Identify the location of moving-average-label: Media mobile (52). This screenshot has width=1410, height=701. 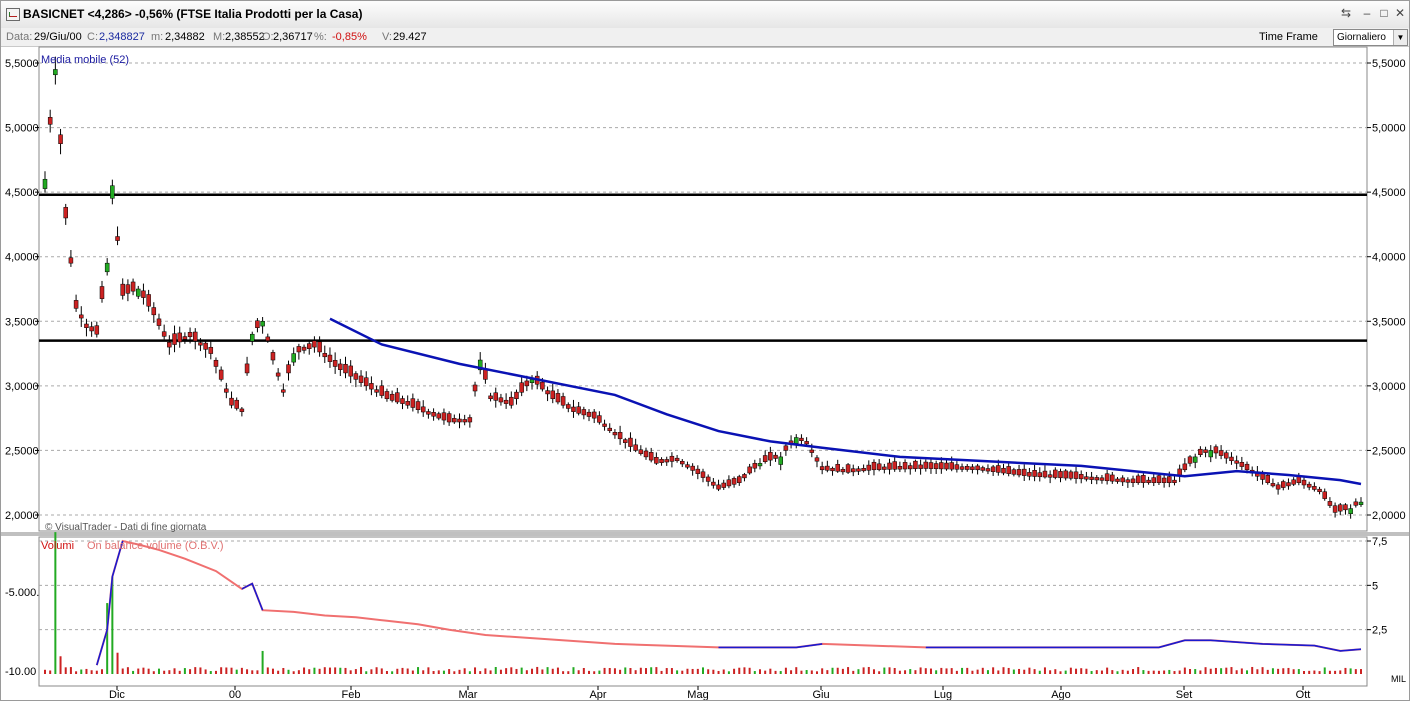
(85, 60).